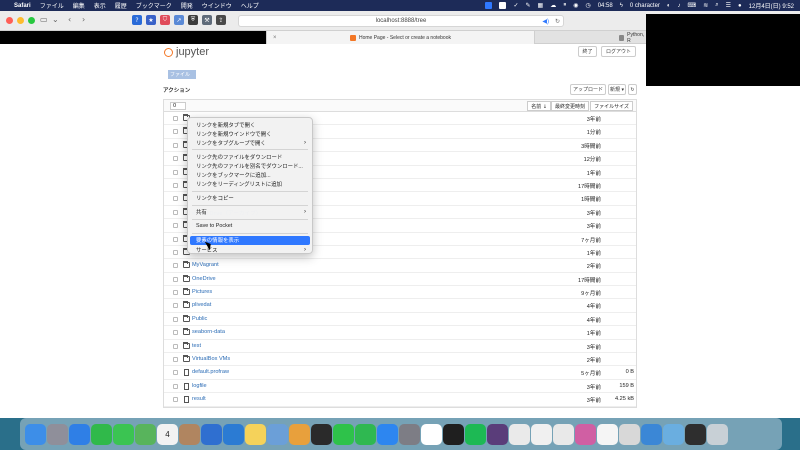 The height and width of the screenshot is (450, 800). What do you see at coordinates (618, 51) in the screenshot?
I see `logout-button: ログアウト` at bounding box center [618, 51].